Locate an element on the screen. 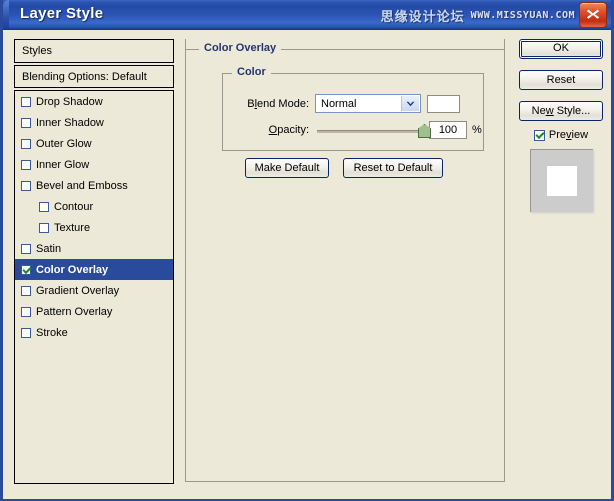  styles-header: Styles is located at coordinates (94, 51).